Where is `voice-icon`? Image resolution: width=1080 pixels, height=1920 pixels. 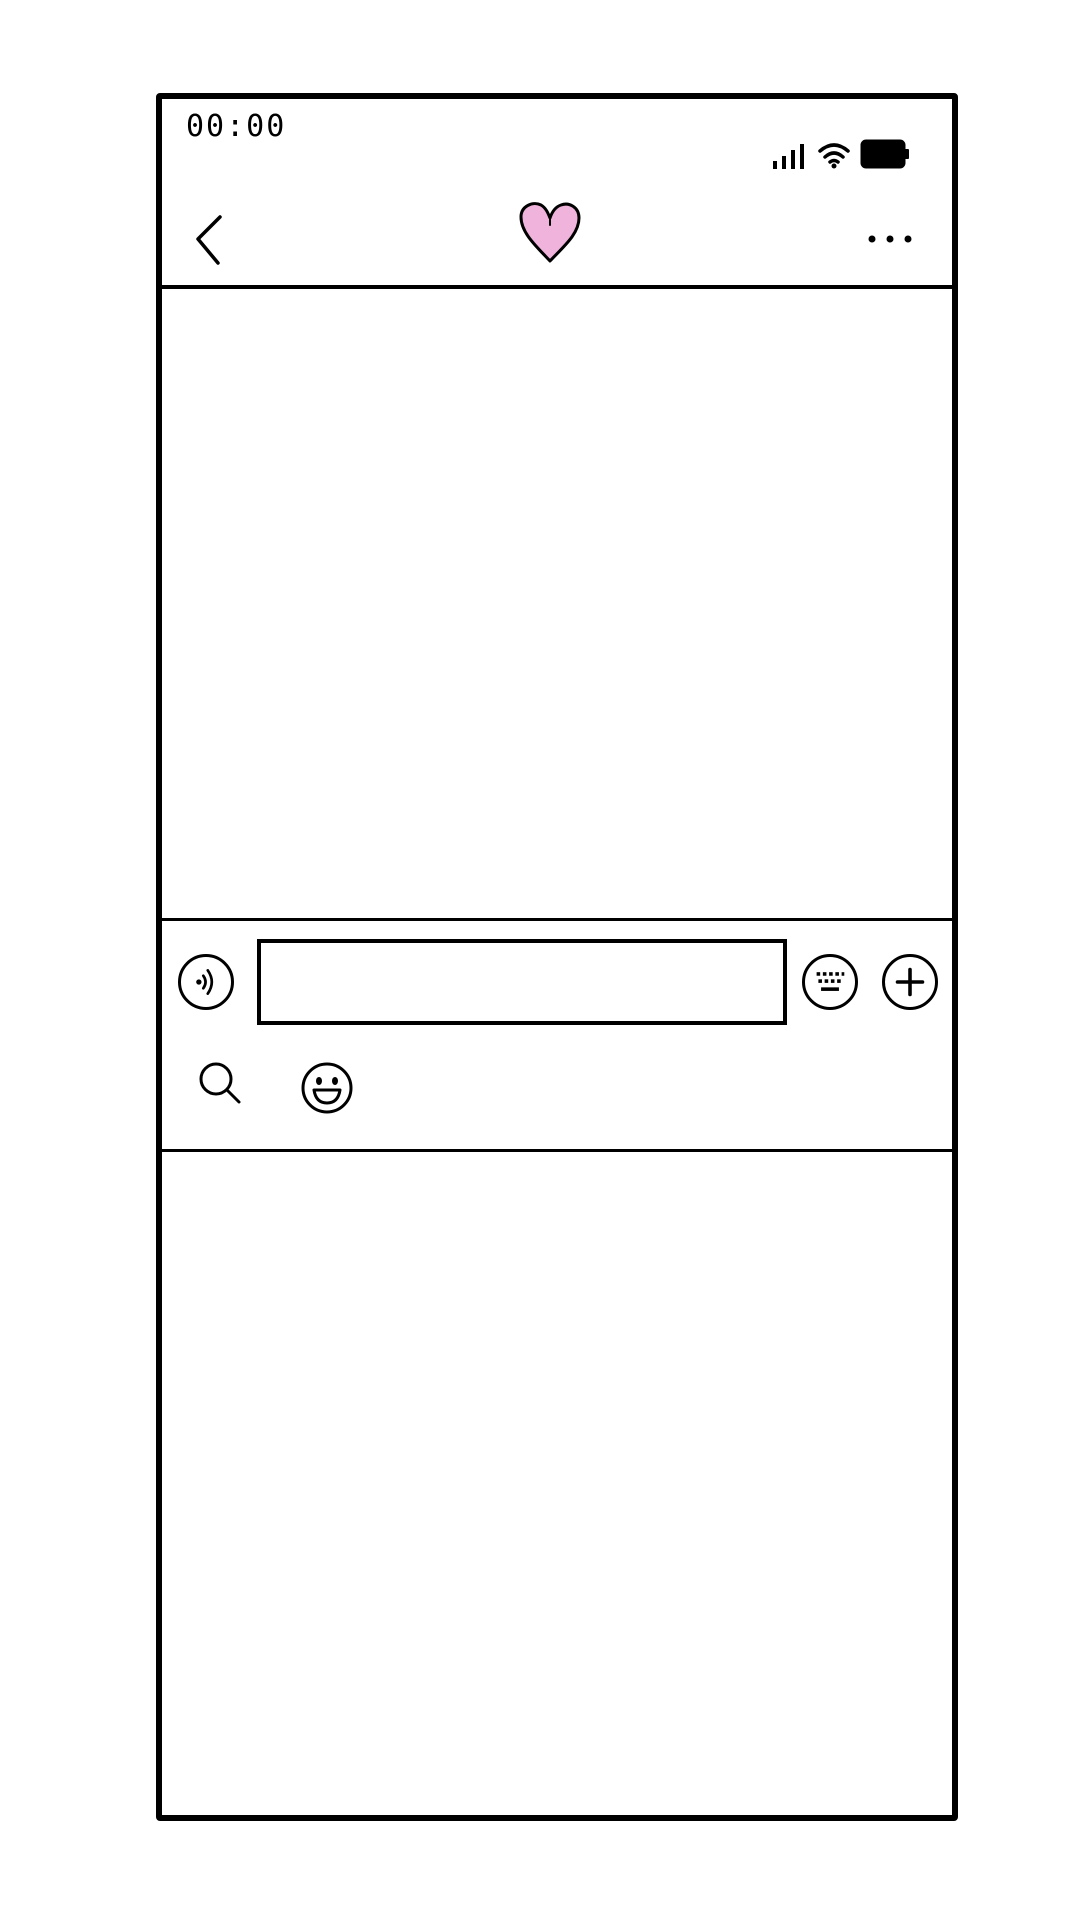 voice-icon is located at coordinates (205, 982).